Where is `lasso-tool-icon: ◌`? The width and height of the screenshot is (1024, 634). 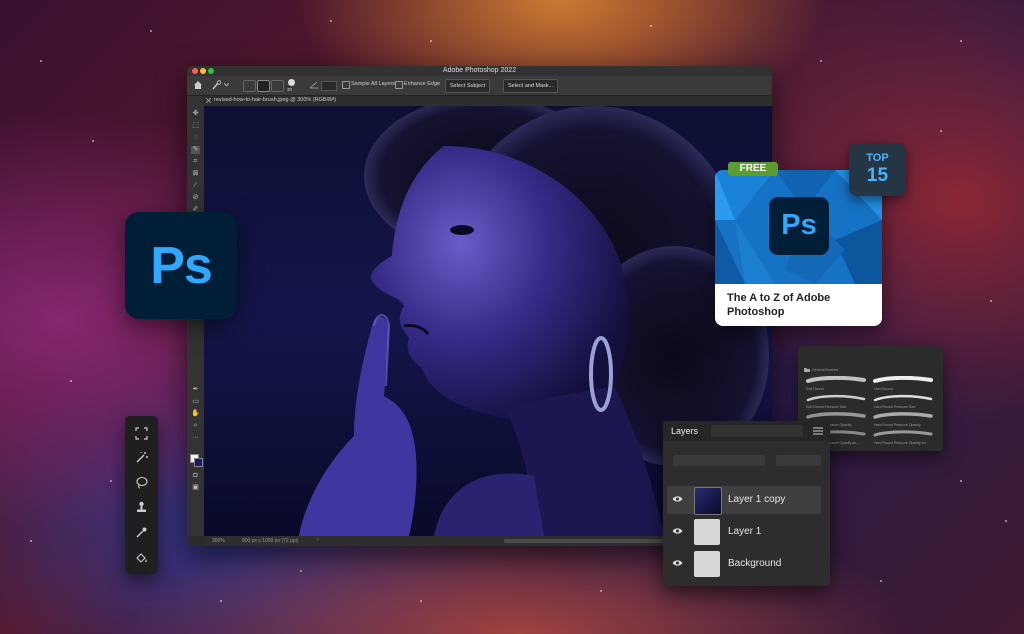 lasso-tool-icon: ◌ is located at coordinates (195, 138).